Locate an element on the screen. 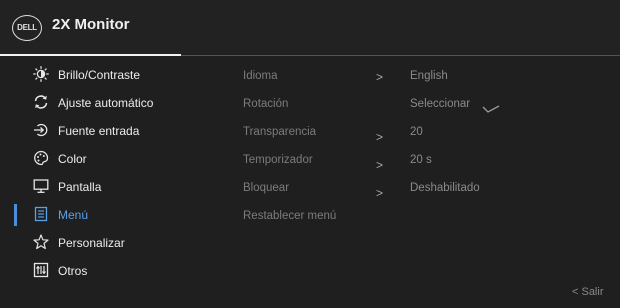 This screenshot has height=308, width=620. exit-button: < Salir is located at coordinates (588, 292).